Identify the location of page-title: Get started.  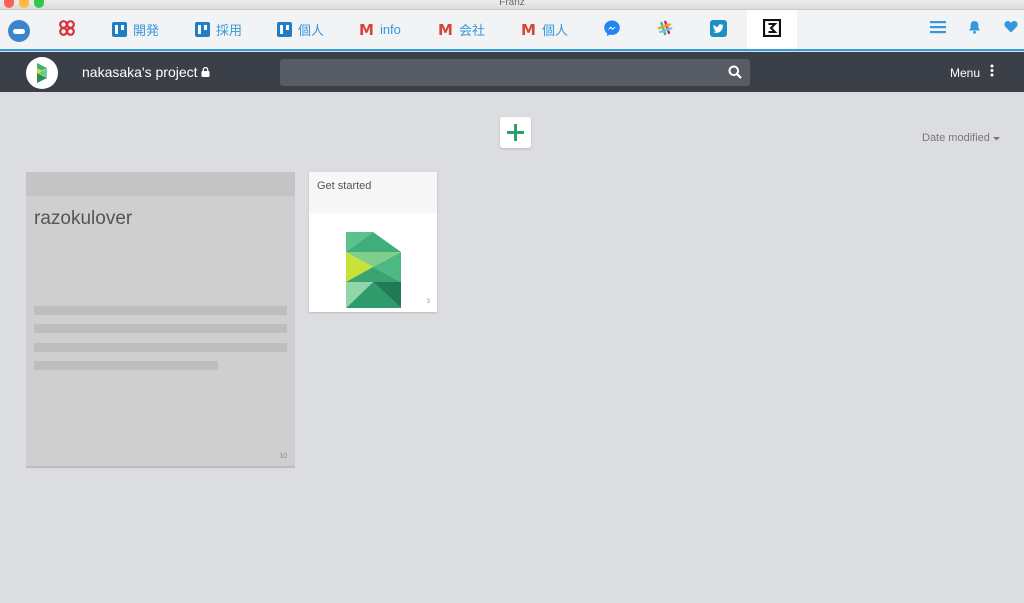
(373, 192).